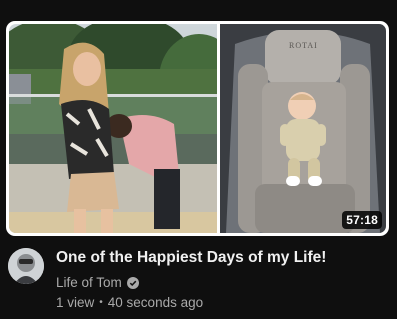  What do you see at coordinates (155, 302) in the screenshot?
I see `upload-age: 40 seconds ago` at bounding box center [155, 302].